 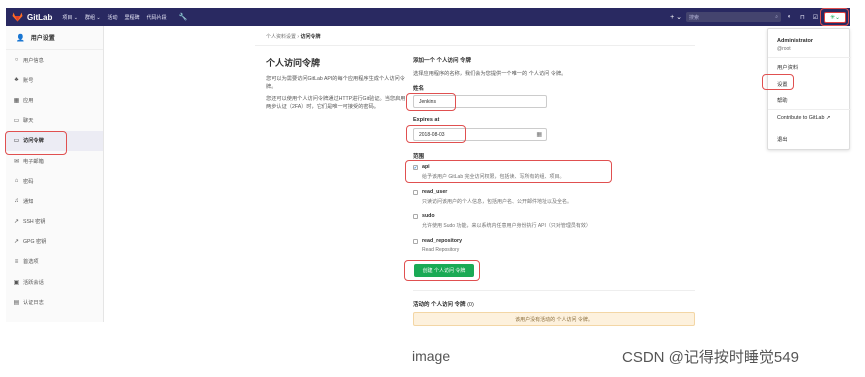 I want to click on new-dropdown-button: + ⌄, so click(x=676, y=17).